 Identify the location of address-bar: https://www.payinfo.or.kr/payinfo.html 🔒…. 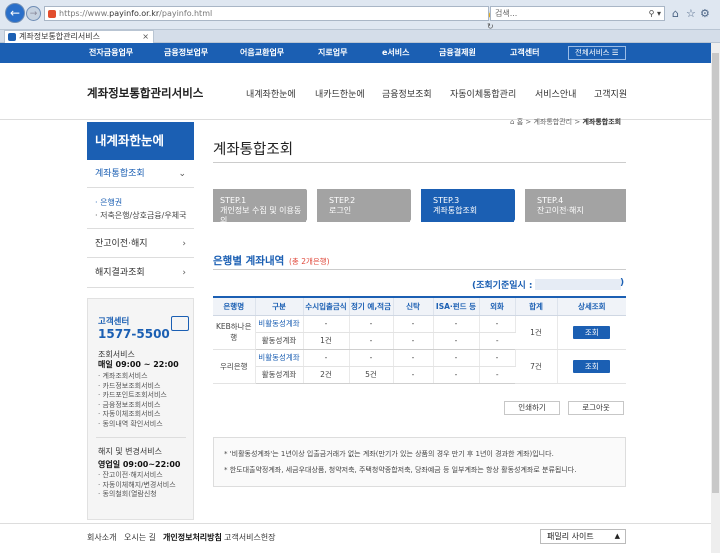
(270, 18).